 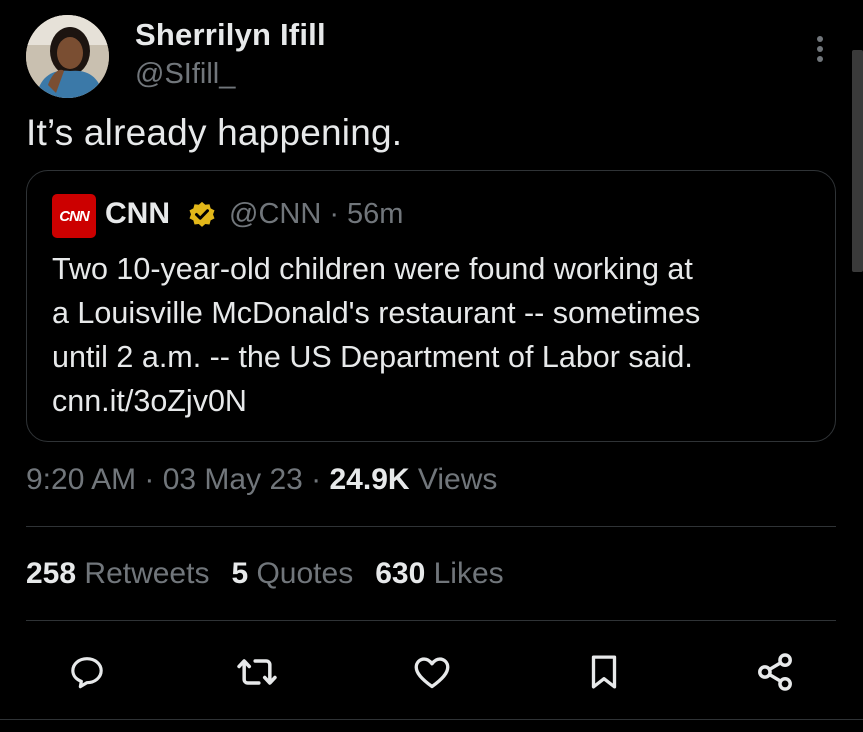 What do you see at coordinates (230, 35) in the screenshot?
I see `author-name: Sherrilyn Ifill` at bounding box center [230, 35].